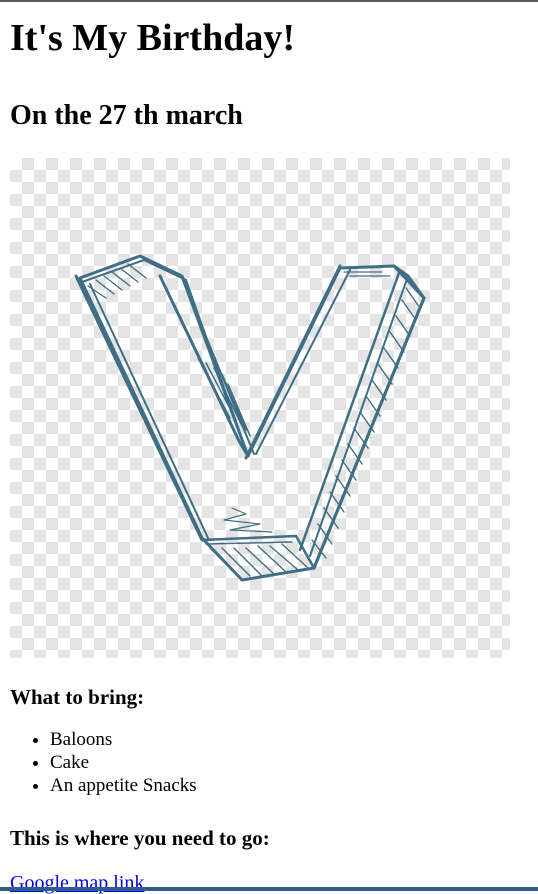 This screenshot has height=894, width=538. What do you see at coordinates (289, 762) in the screenshot?
I see `list-item: Cake` at bounding box center [289, 762].